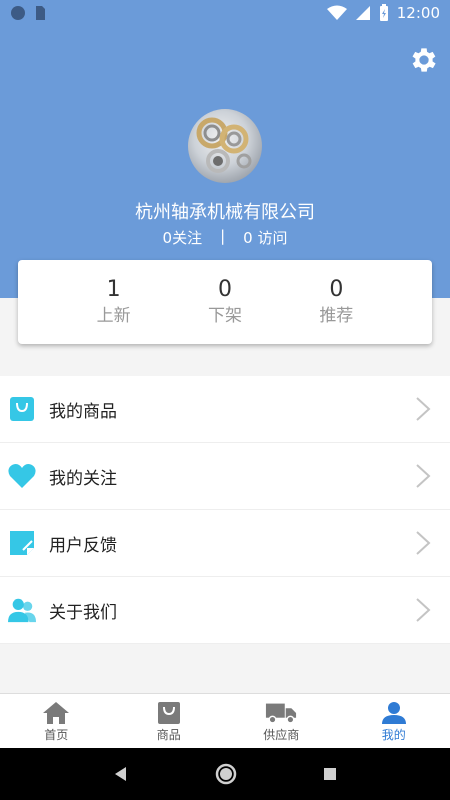 The image size is (450, 800). What do you see at coordinates (83, 478) in the screenshot?
I see `menu-label: 我的关注` at bounding box center [83, 478].